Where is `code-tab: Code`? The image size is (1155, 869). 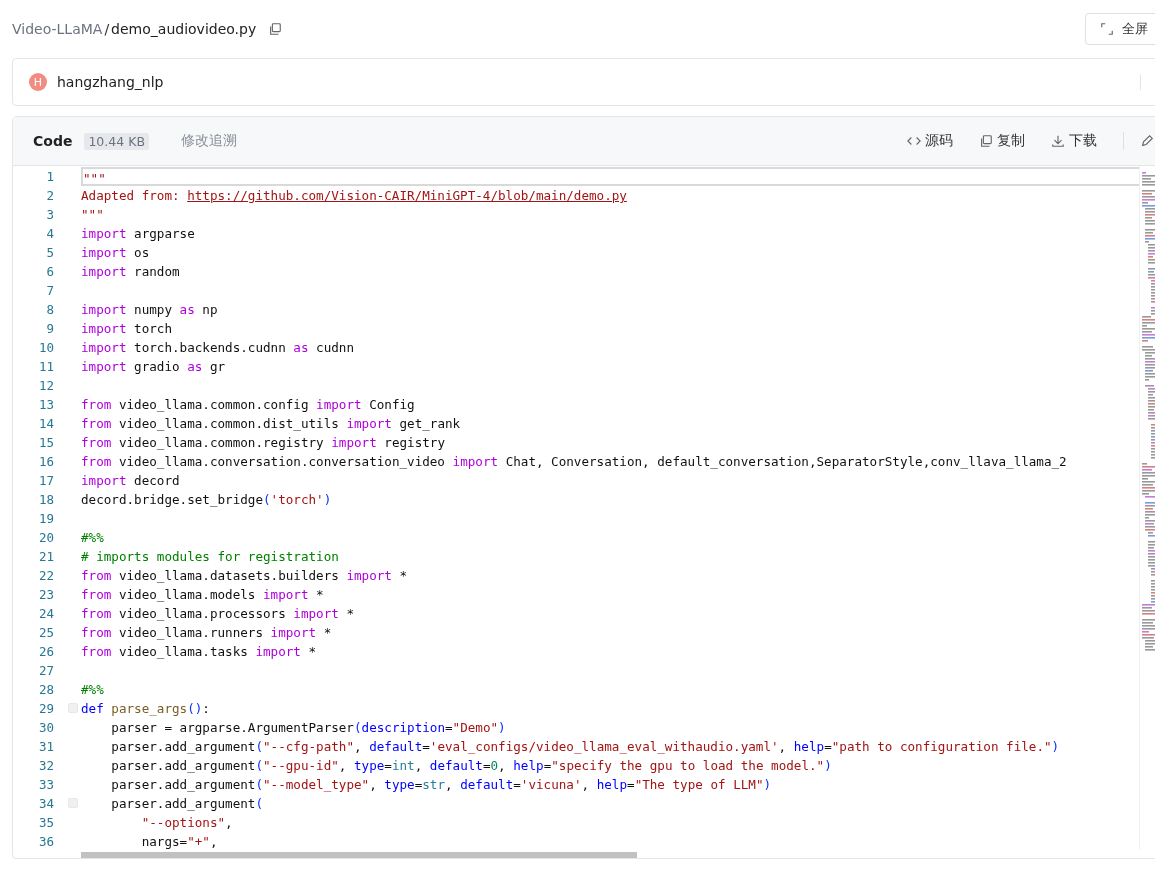 code-tab: Code is located at coordinates (53, 141).